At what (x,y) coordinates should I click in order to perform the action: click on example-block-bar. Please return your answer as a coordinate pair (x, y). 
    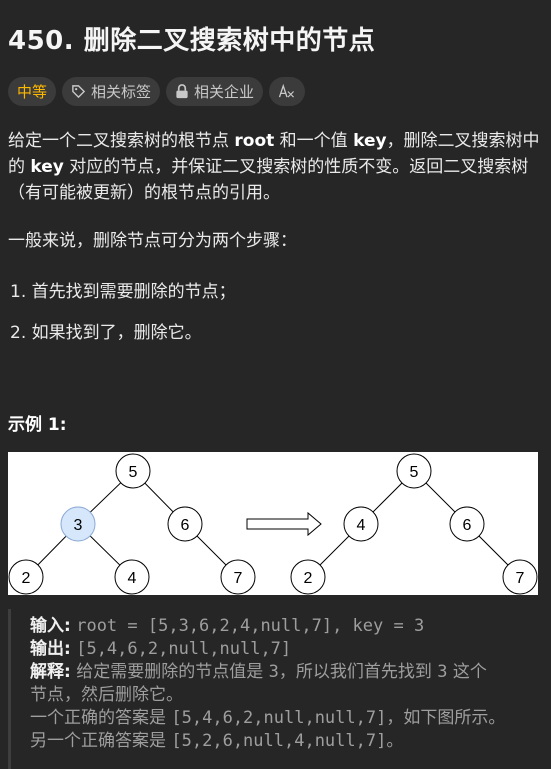
    Looking at the image, I should click on (9, 689).